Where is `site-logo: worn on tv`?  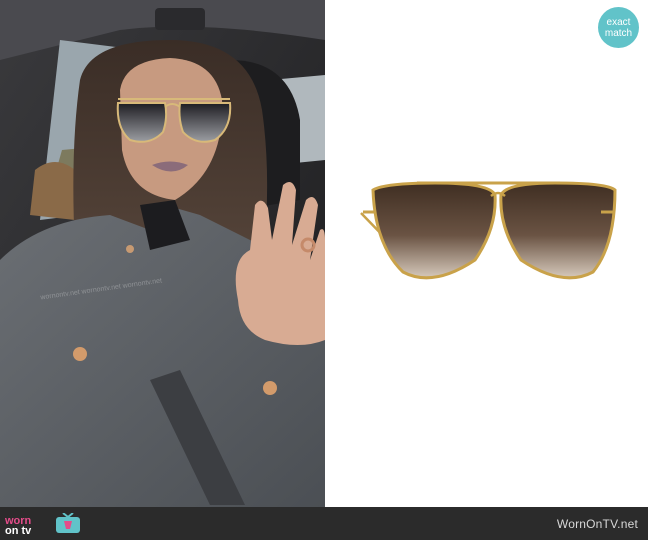
site-logo: worn on tv is located at coordinates (18, 526).